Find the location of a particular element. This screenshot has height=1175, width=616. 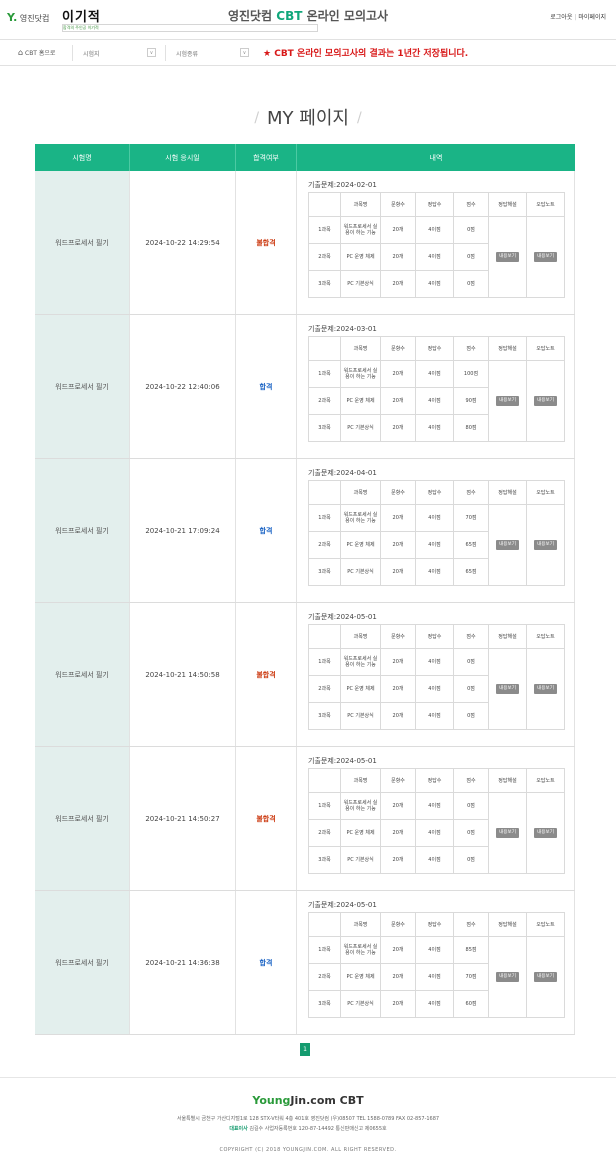

page-button-current: 1 is located at coordinates (305, 1049).